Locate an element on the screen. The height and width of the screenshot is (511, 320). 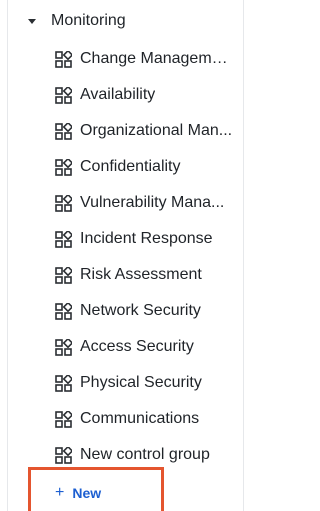
control-group-label: New control group is located at coordinates (145, 454).